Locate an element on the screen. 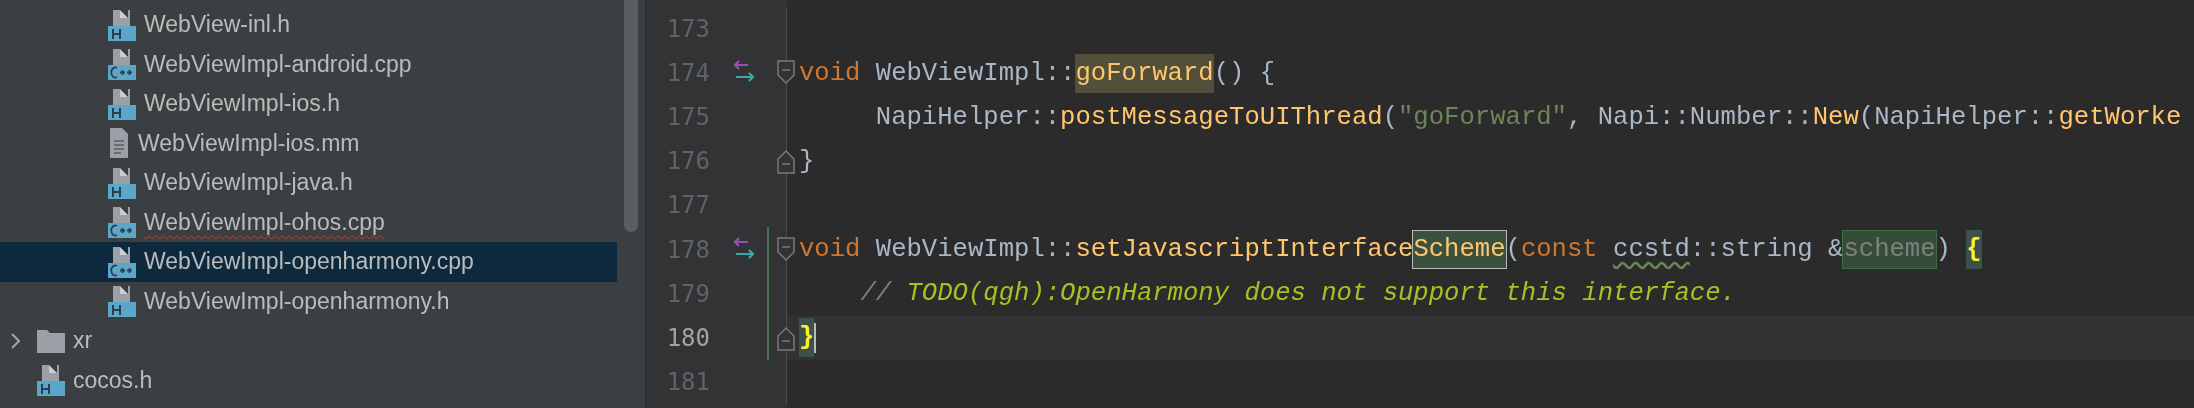 This screenshot has height=408, width=2194. tree-item: WebViewImpl-ohos.cpp is located at coordinates (308, 222).